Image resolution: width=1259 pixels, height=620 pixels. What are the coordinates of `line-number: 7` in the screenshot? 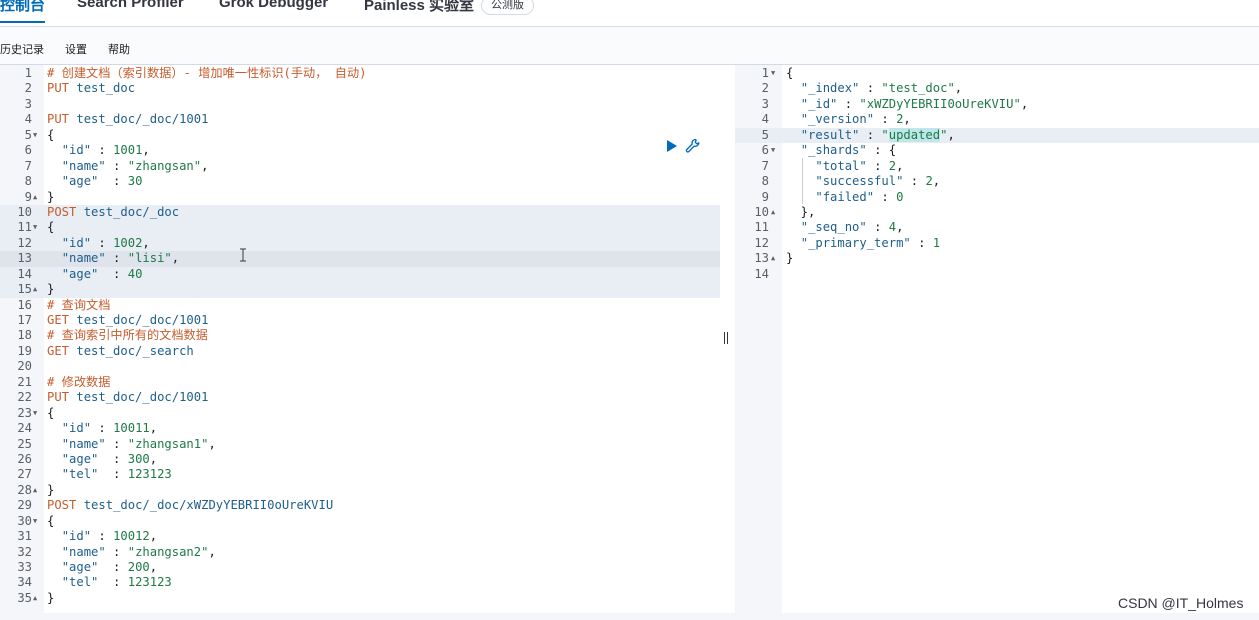 It's located at (28, 165).